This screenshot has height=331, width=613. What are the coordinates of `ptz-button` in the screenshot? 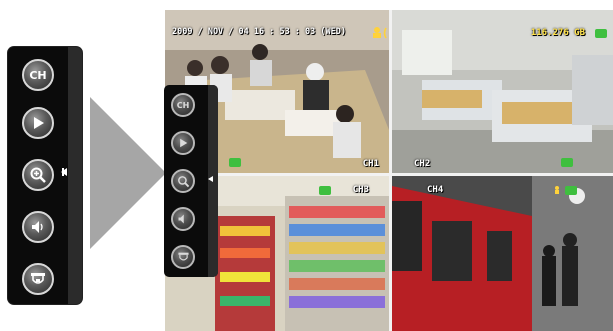 It's located at (38, 279).